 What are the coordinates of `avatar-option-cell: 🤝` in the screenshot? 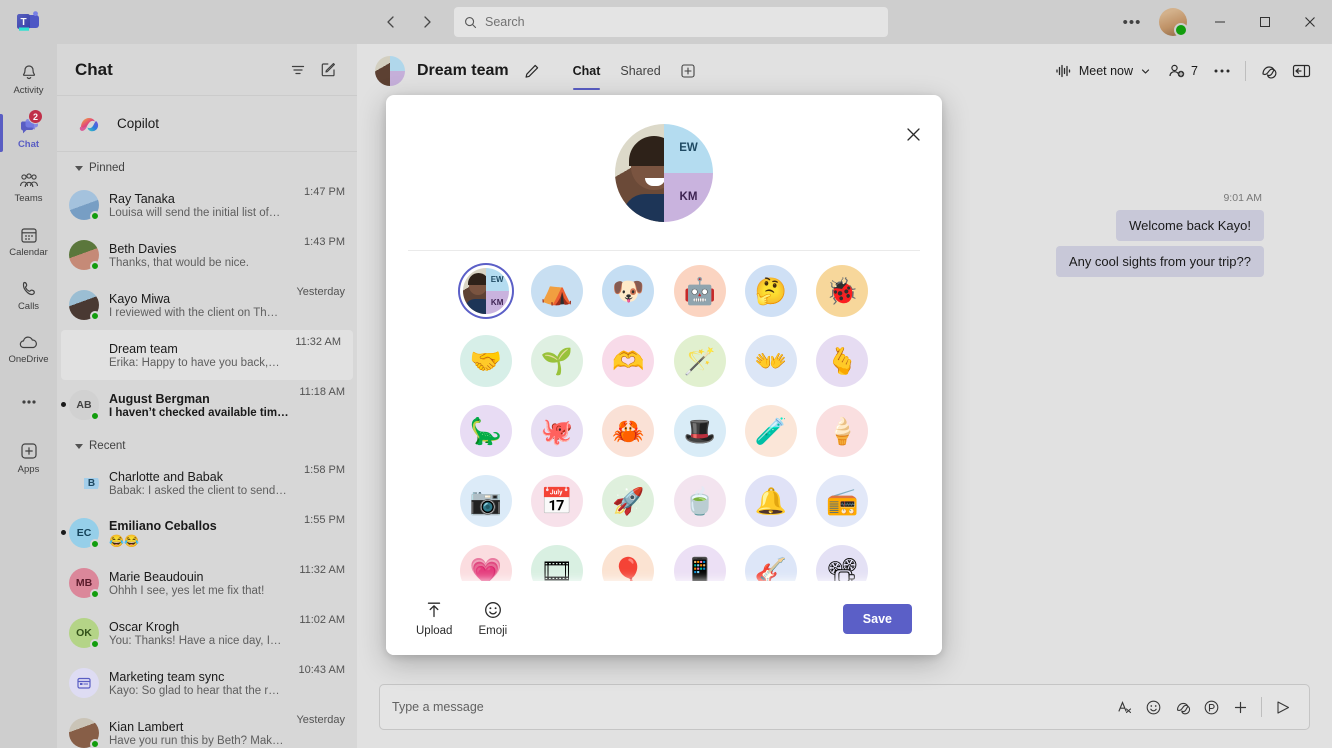 It's located at (485, 361).